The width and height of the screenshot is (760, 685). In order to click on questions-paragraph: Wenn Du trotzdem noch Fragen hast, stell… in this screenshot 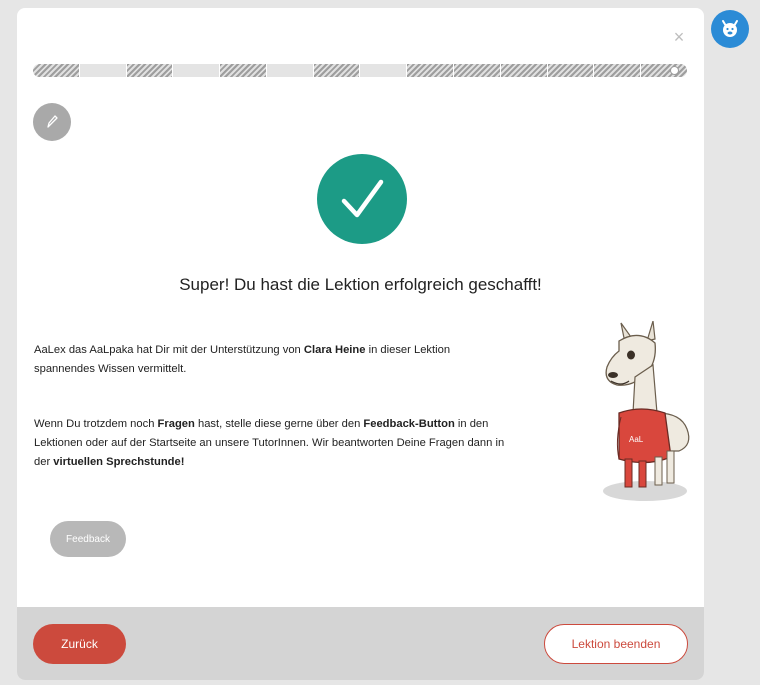, I will do `click(274, 443)`.